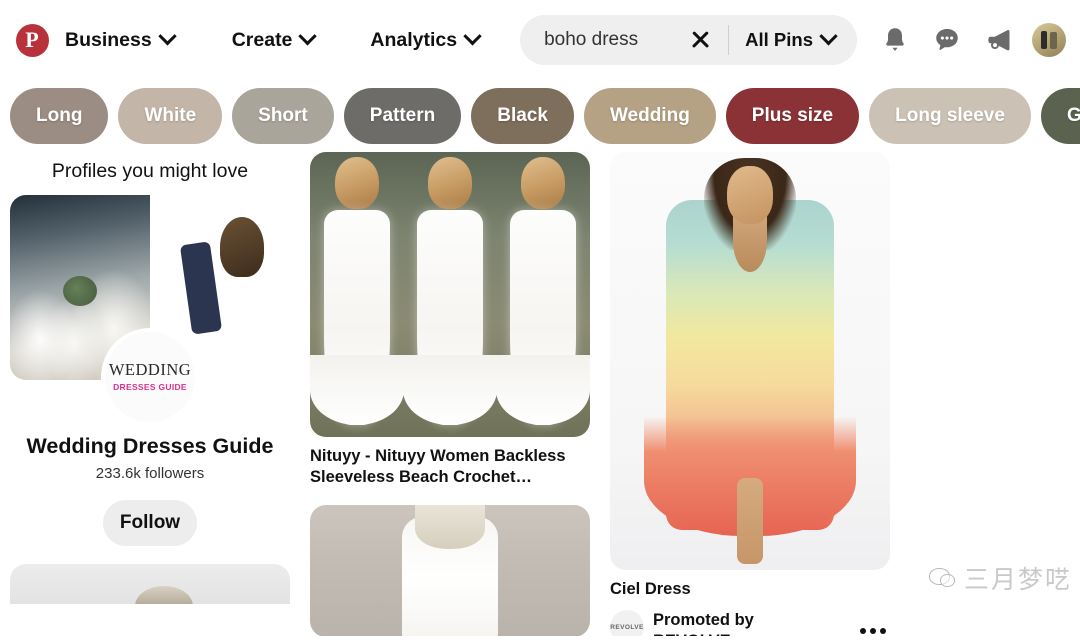 Image resolution: width=1080 pixels, height=642 pixels. Describe the element at coordinates (779, 39) in the screenshot. I see `search-scope-label: All Pins` at that location.